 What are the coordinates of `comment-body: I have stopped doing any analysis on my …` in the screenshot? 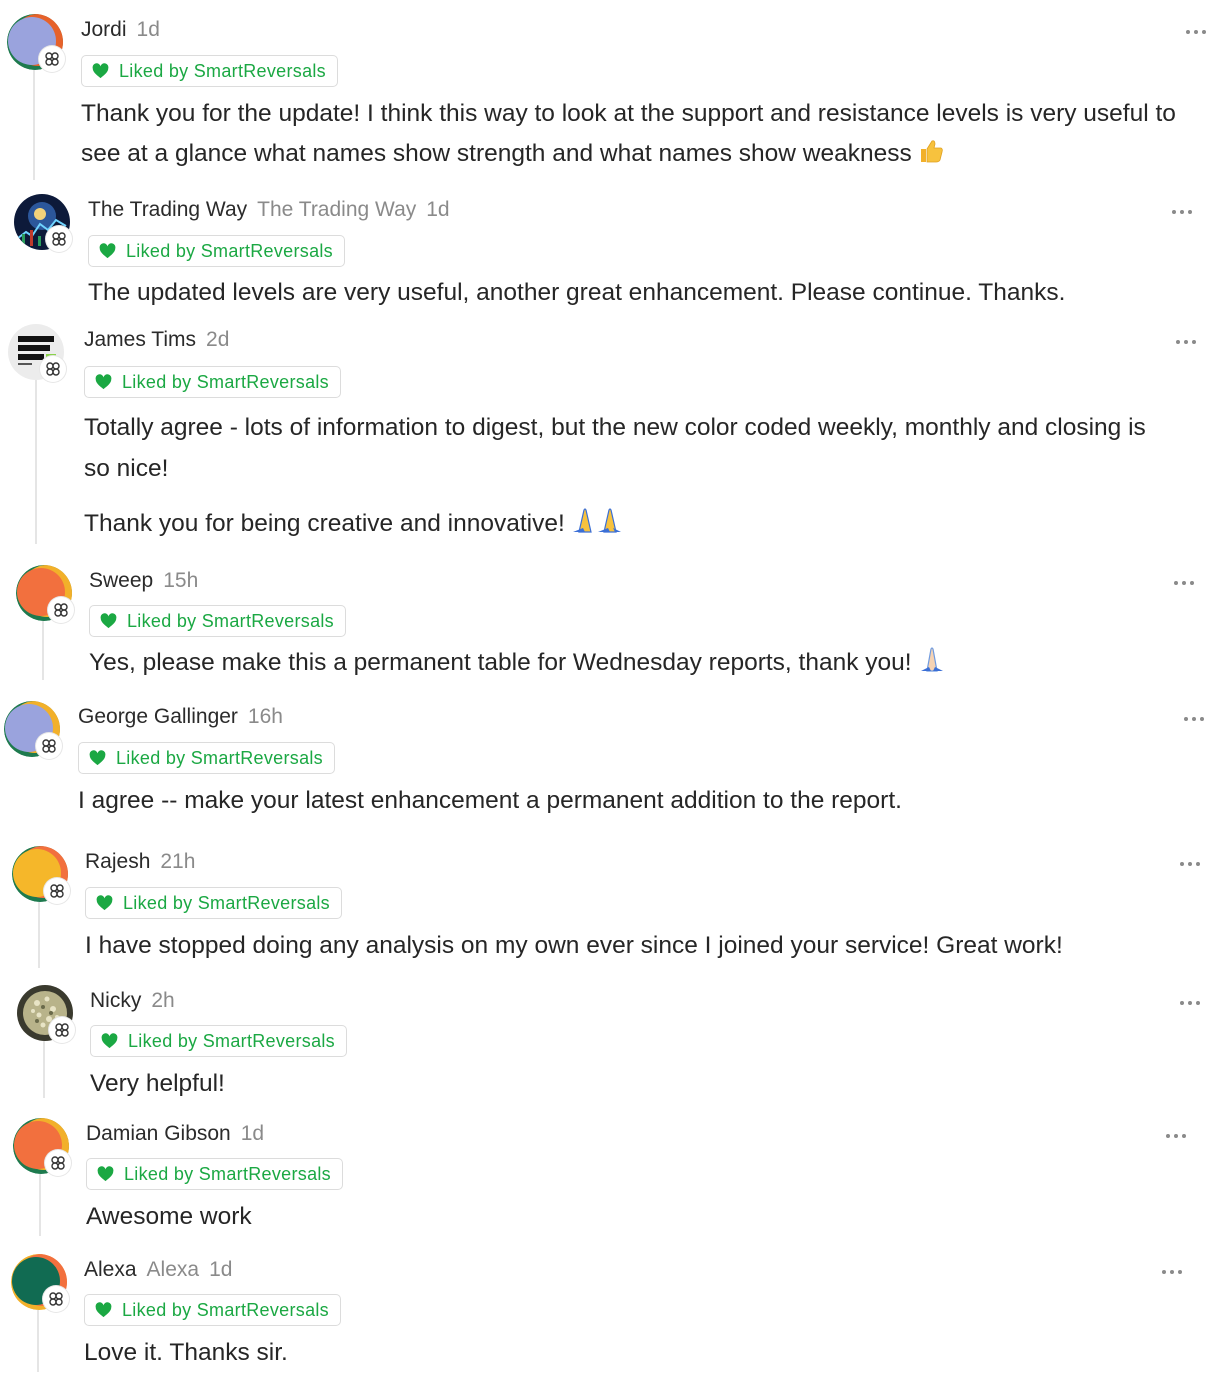 It's located at (635, 946).